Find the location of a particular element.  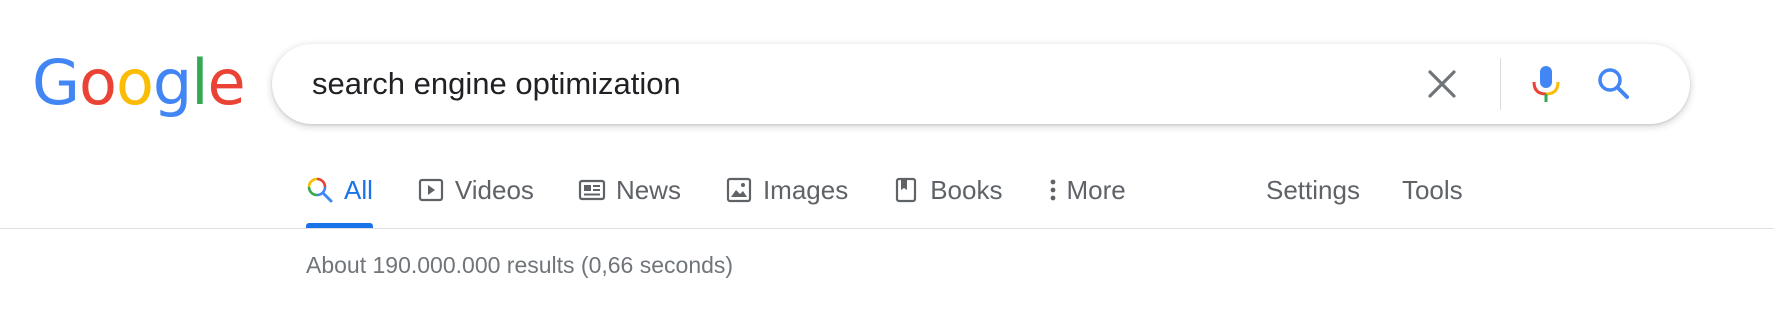

image-icon is located at coordinates (739, 190).